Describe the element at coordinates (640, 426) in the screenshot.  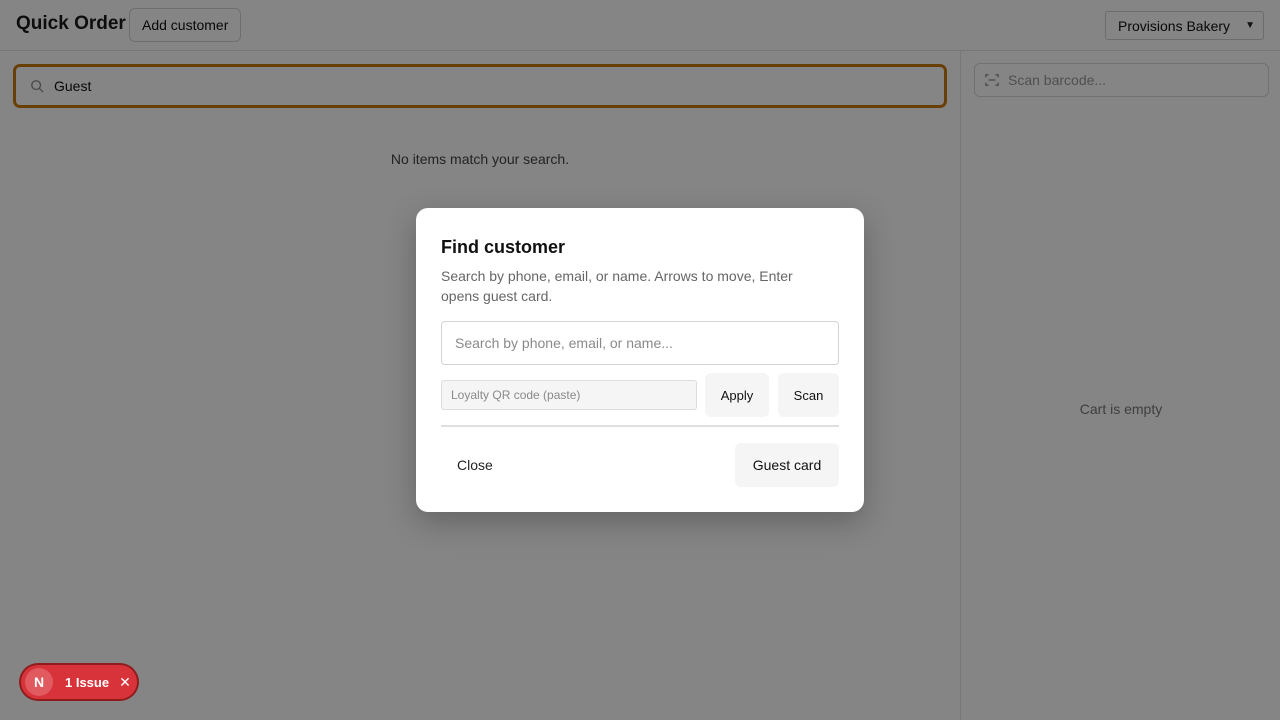
I see `dialog-divider` at that location.